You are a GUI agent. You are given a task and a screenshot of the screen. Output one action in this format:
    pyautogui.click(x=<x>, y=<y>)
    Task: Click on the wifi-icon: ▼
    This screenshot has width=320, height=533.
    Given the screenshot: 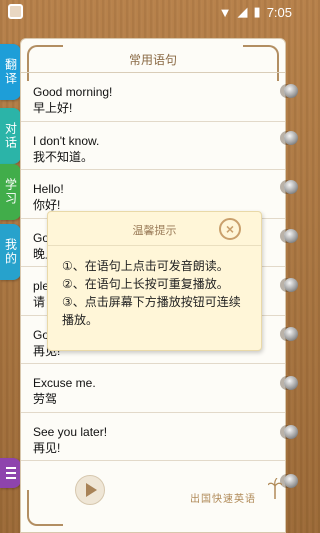 What is the action you would take?
    pyautogui.click(x=225, y=12)
    